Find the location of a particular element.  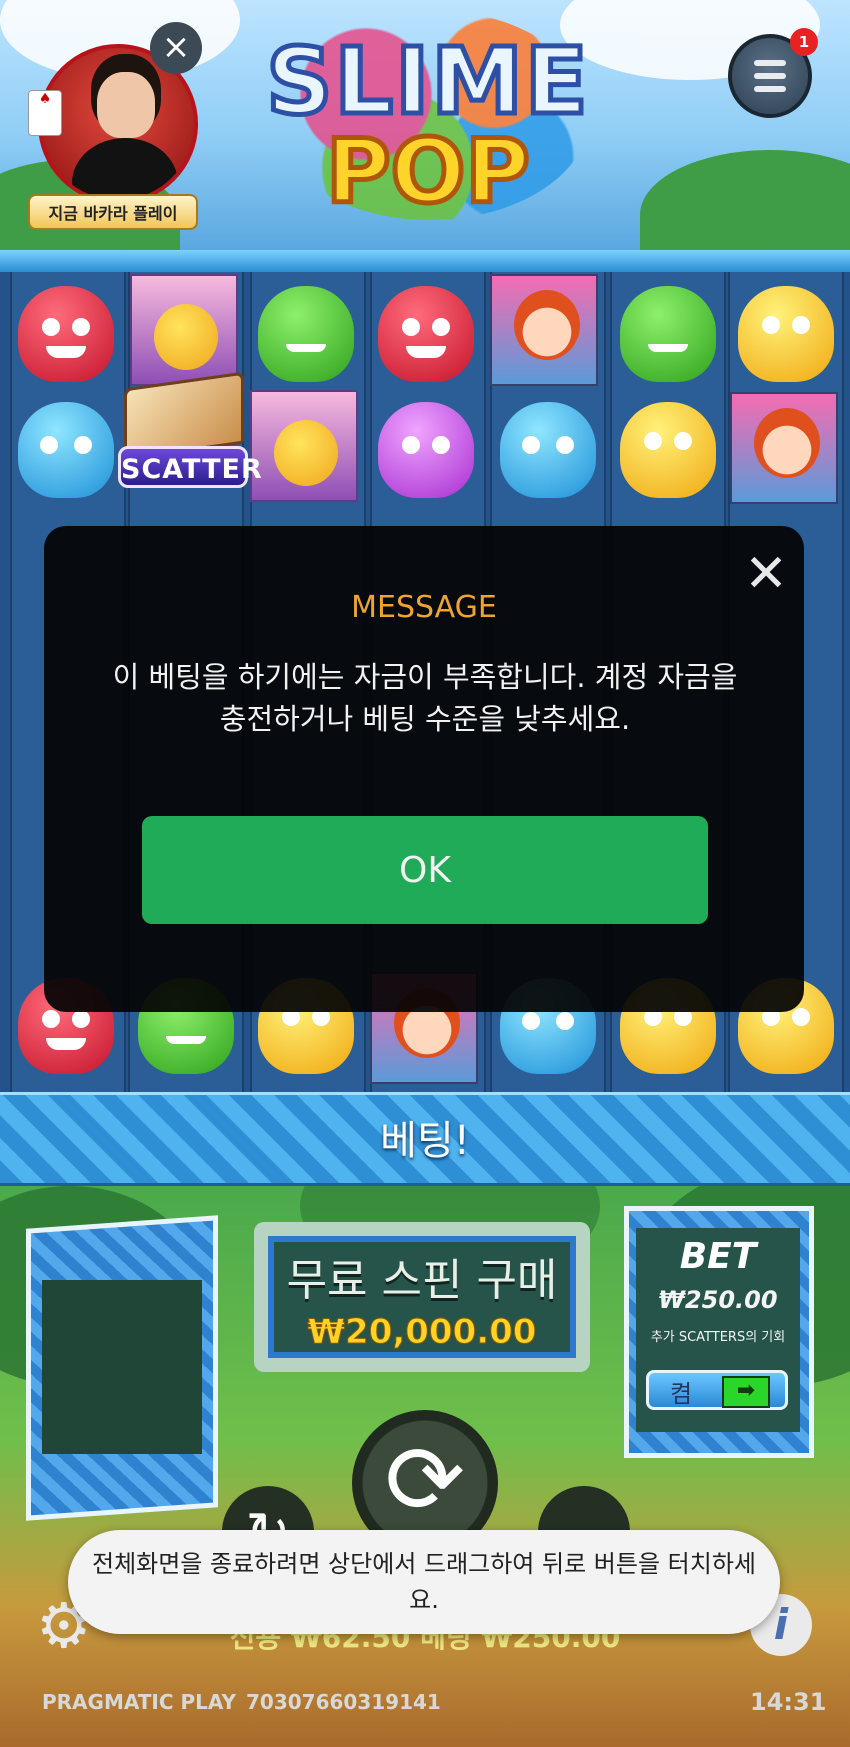

provider-label: PRAGMATIC PLAY is located at coordinates (139, 1702).